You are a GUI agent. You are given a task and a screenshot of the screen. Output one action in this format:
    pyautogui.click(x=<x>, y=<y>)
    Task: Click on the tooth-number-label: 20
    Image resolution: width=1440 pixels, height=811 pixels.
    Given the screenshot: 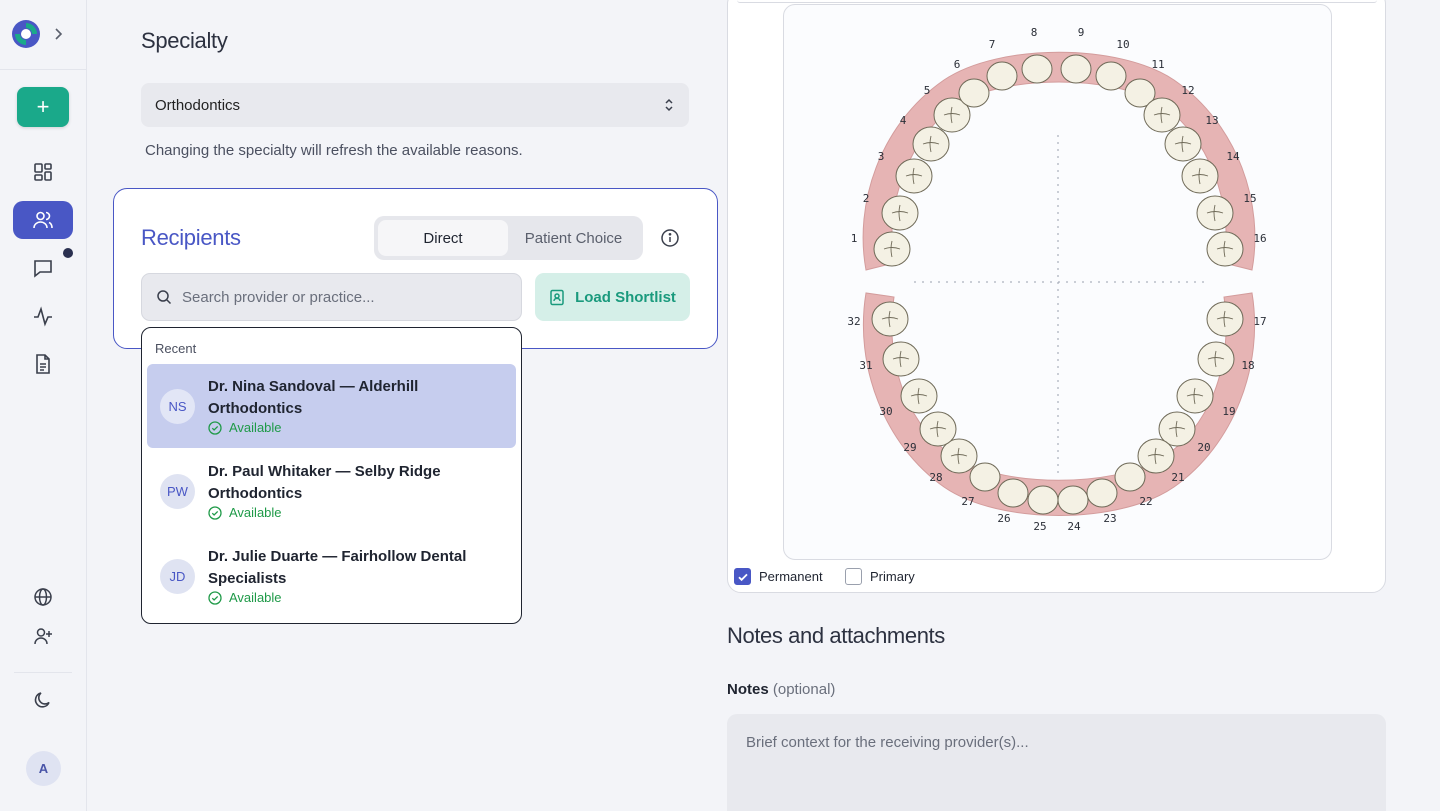 What is the action you would take?
    pyautogui.click(x=1203, y=447)
    